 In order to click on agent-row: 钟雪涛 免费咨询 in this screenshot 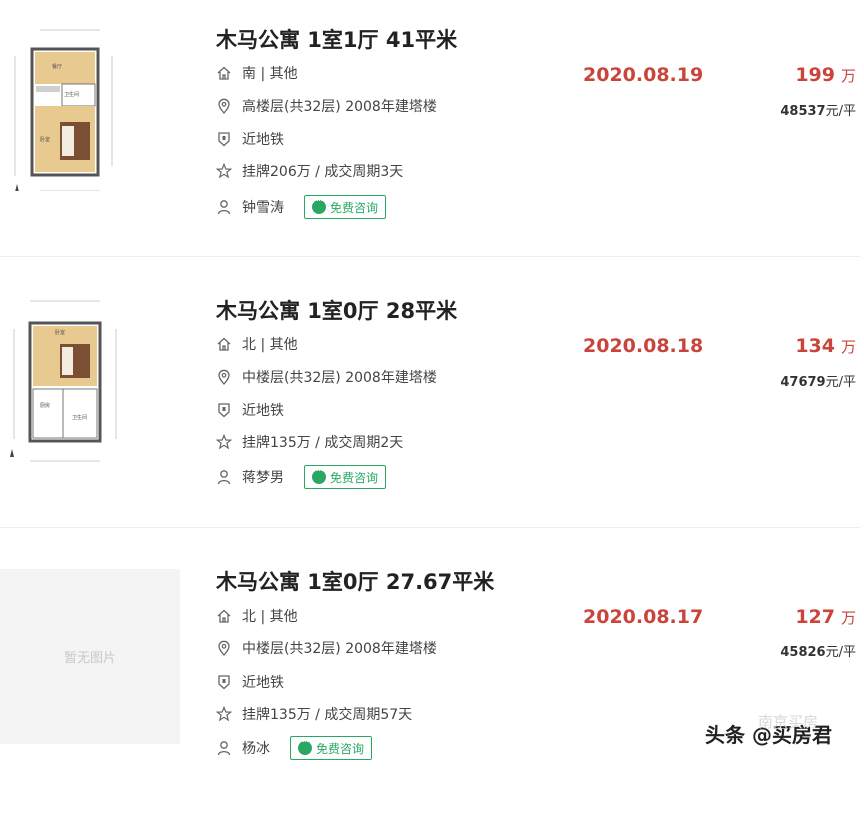, I will do `click(301, 207)`.